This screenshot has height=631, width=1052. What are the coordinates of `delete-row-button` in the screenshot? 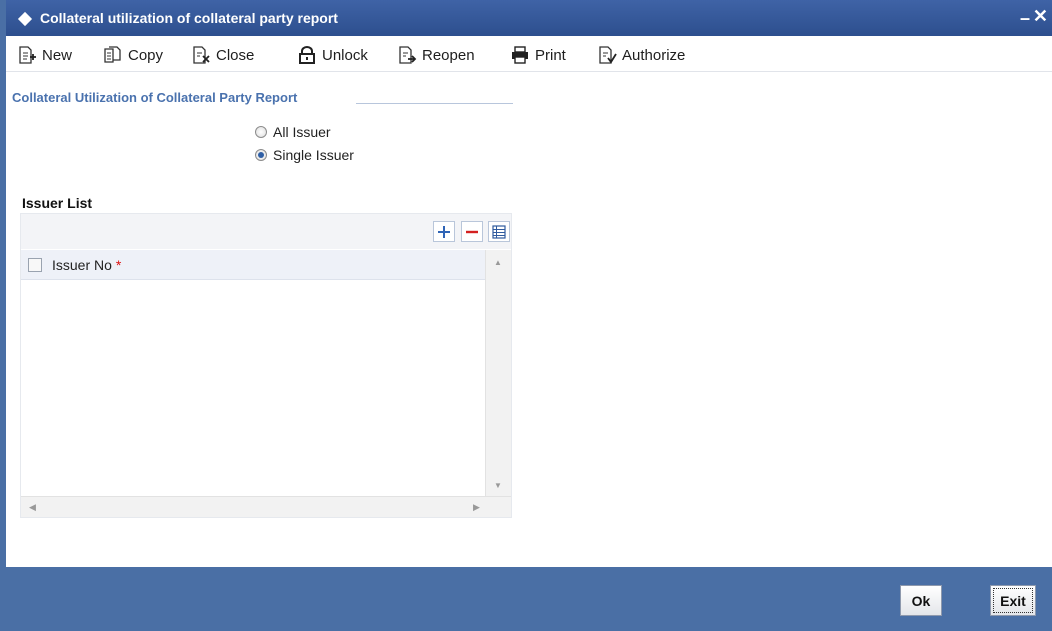 It's located at (472, 231).